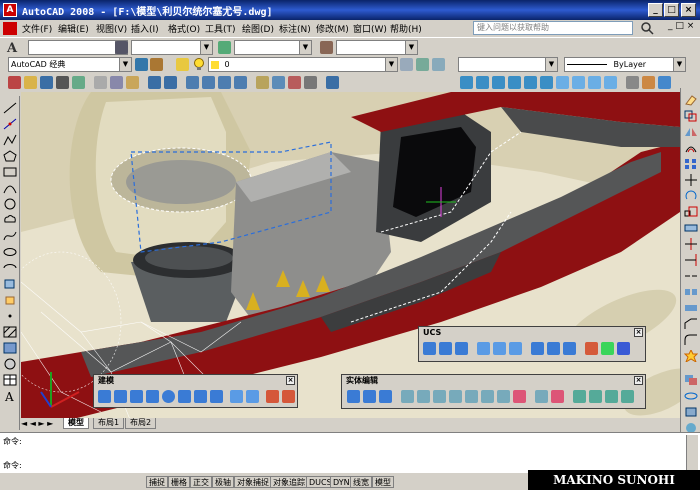  I want to click on arc-icon, so click(10, 188).